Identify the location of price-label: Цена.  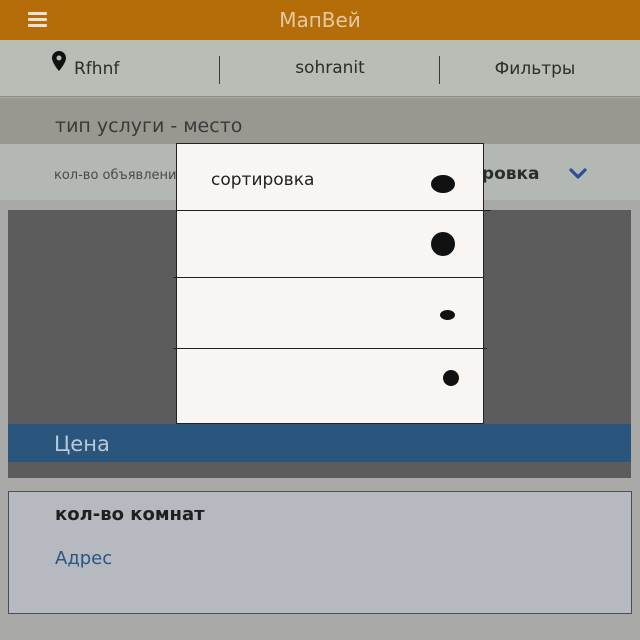
(82, 444).